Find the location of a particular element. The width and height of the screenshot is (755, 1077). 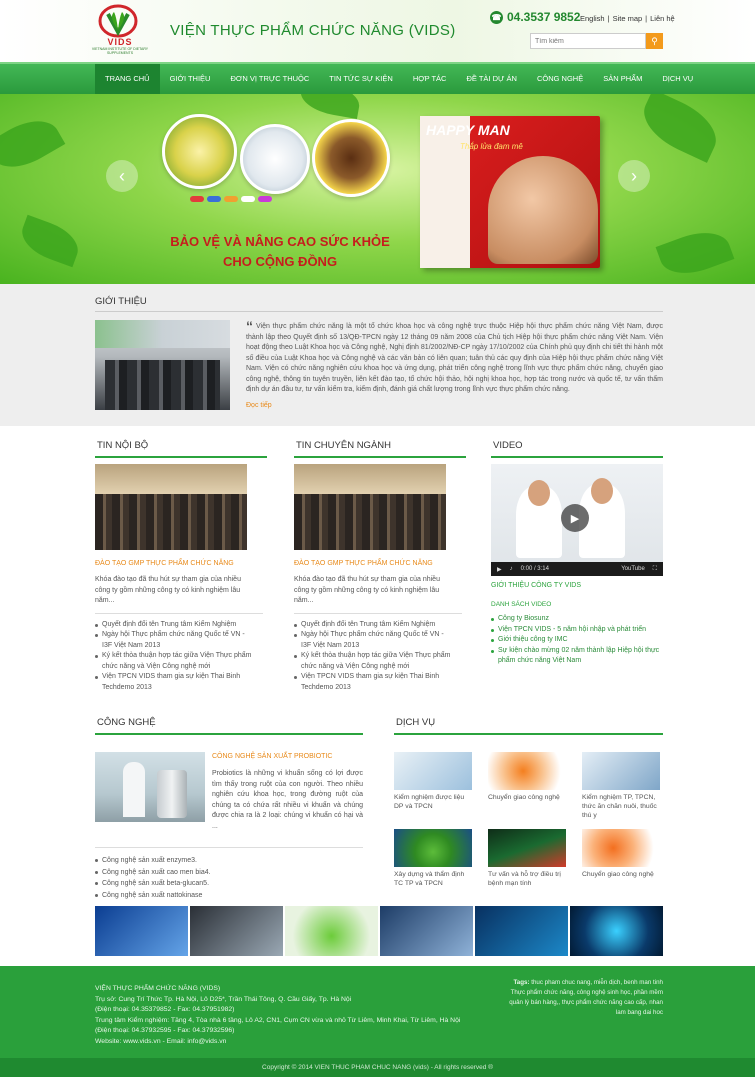

play-icon: ▶ is located at coordinates (575, 518).